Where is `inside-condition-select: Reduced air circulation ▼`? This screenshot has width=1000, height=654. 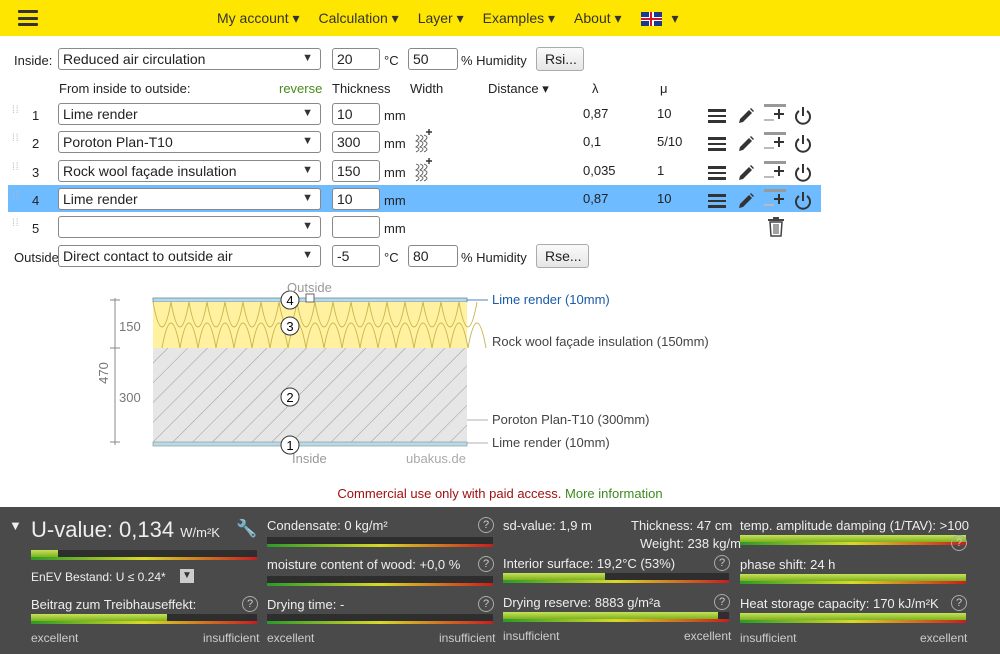
inside-condition-select: Reduced air circulation ▼ is located at coordinates (189, 59).